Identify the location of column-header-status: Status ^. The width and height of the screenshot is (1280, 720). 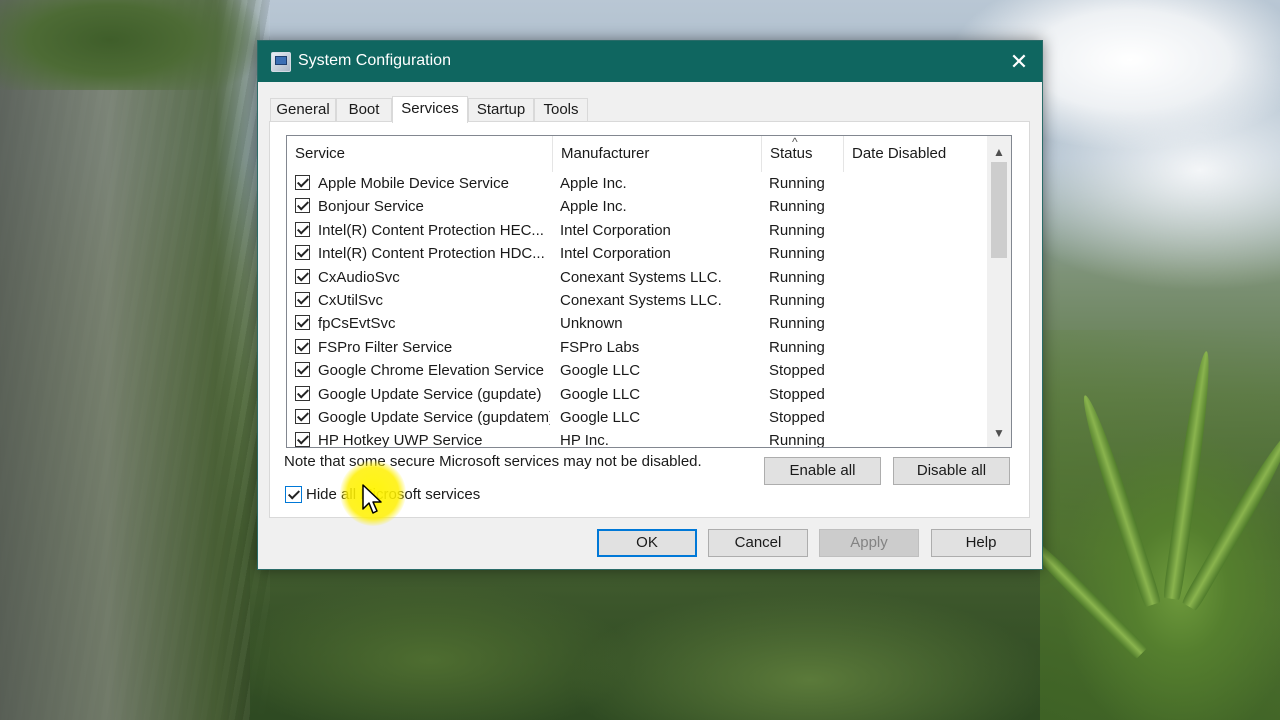
(803, 154).